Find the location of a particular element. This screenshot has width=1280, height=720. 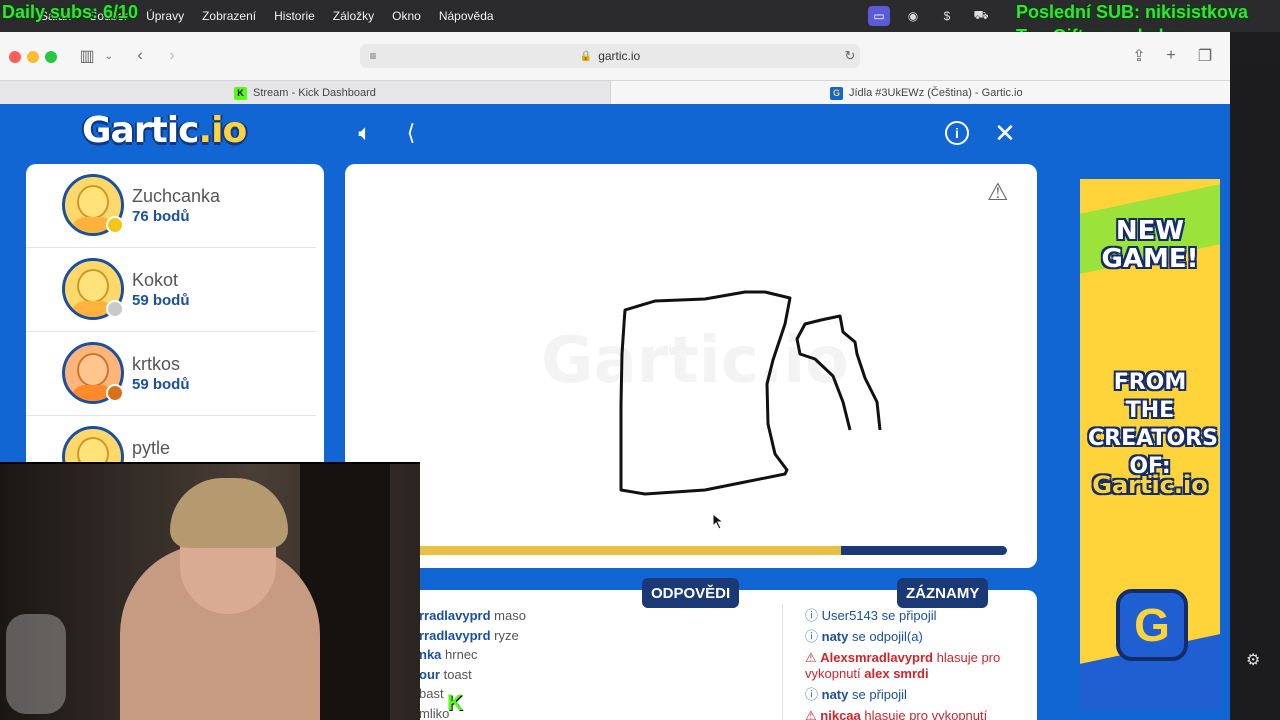

player-row: pytle is located at coordinates (171, 440).